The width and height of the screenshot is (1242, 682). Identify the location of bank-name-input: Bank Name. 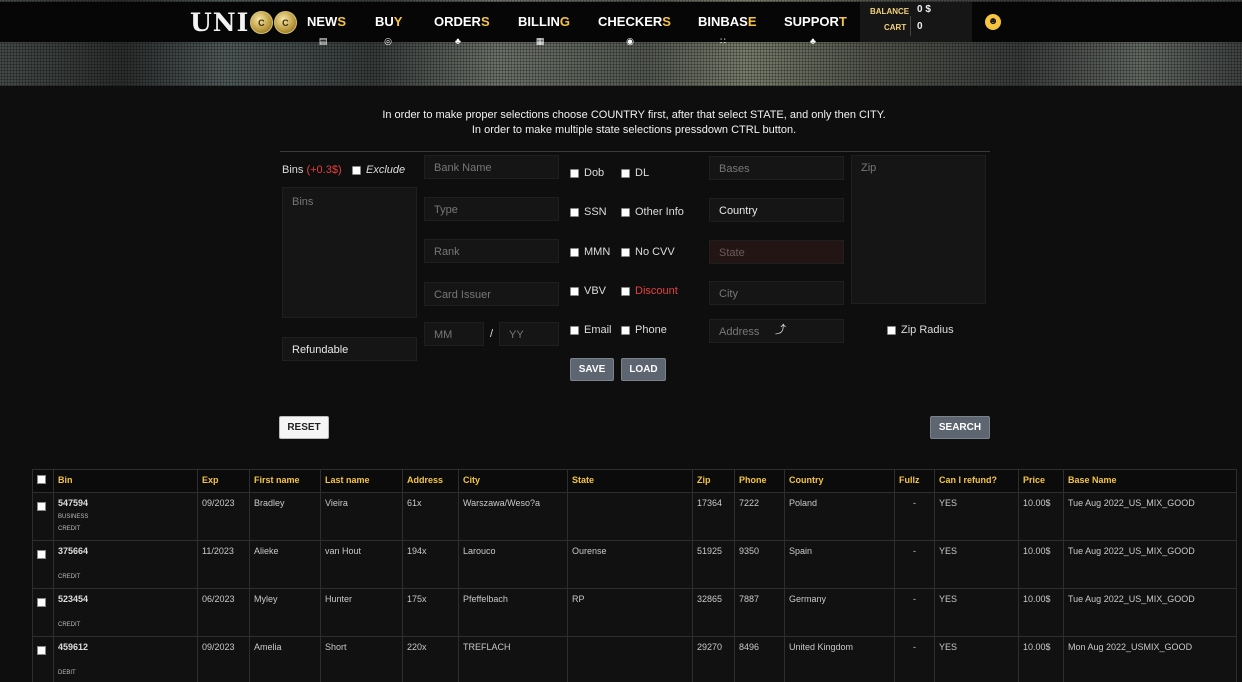
(491, 167).